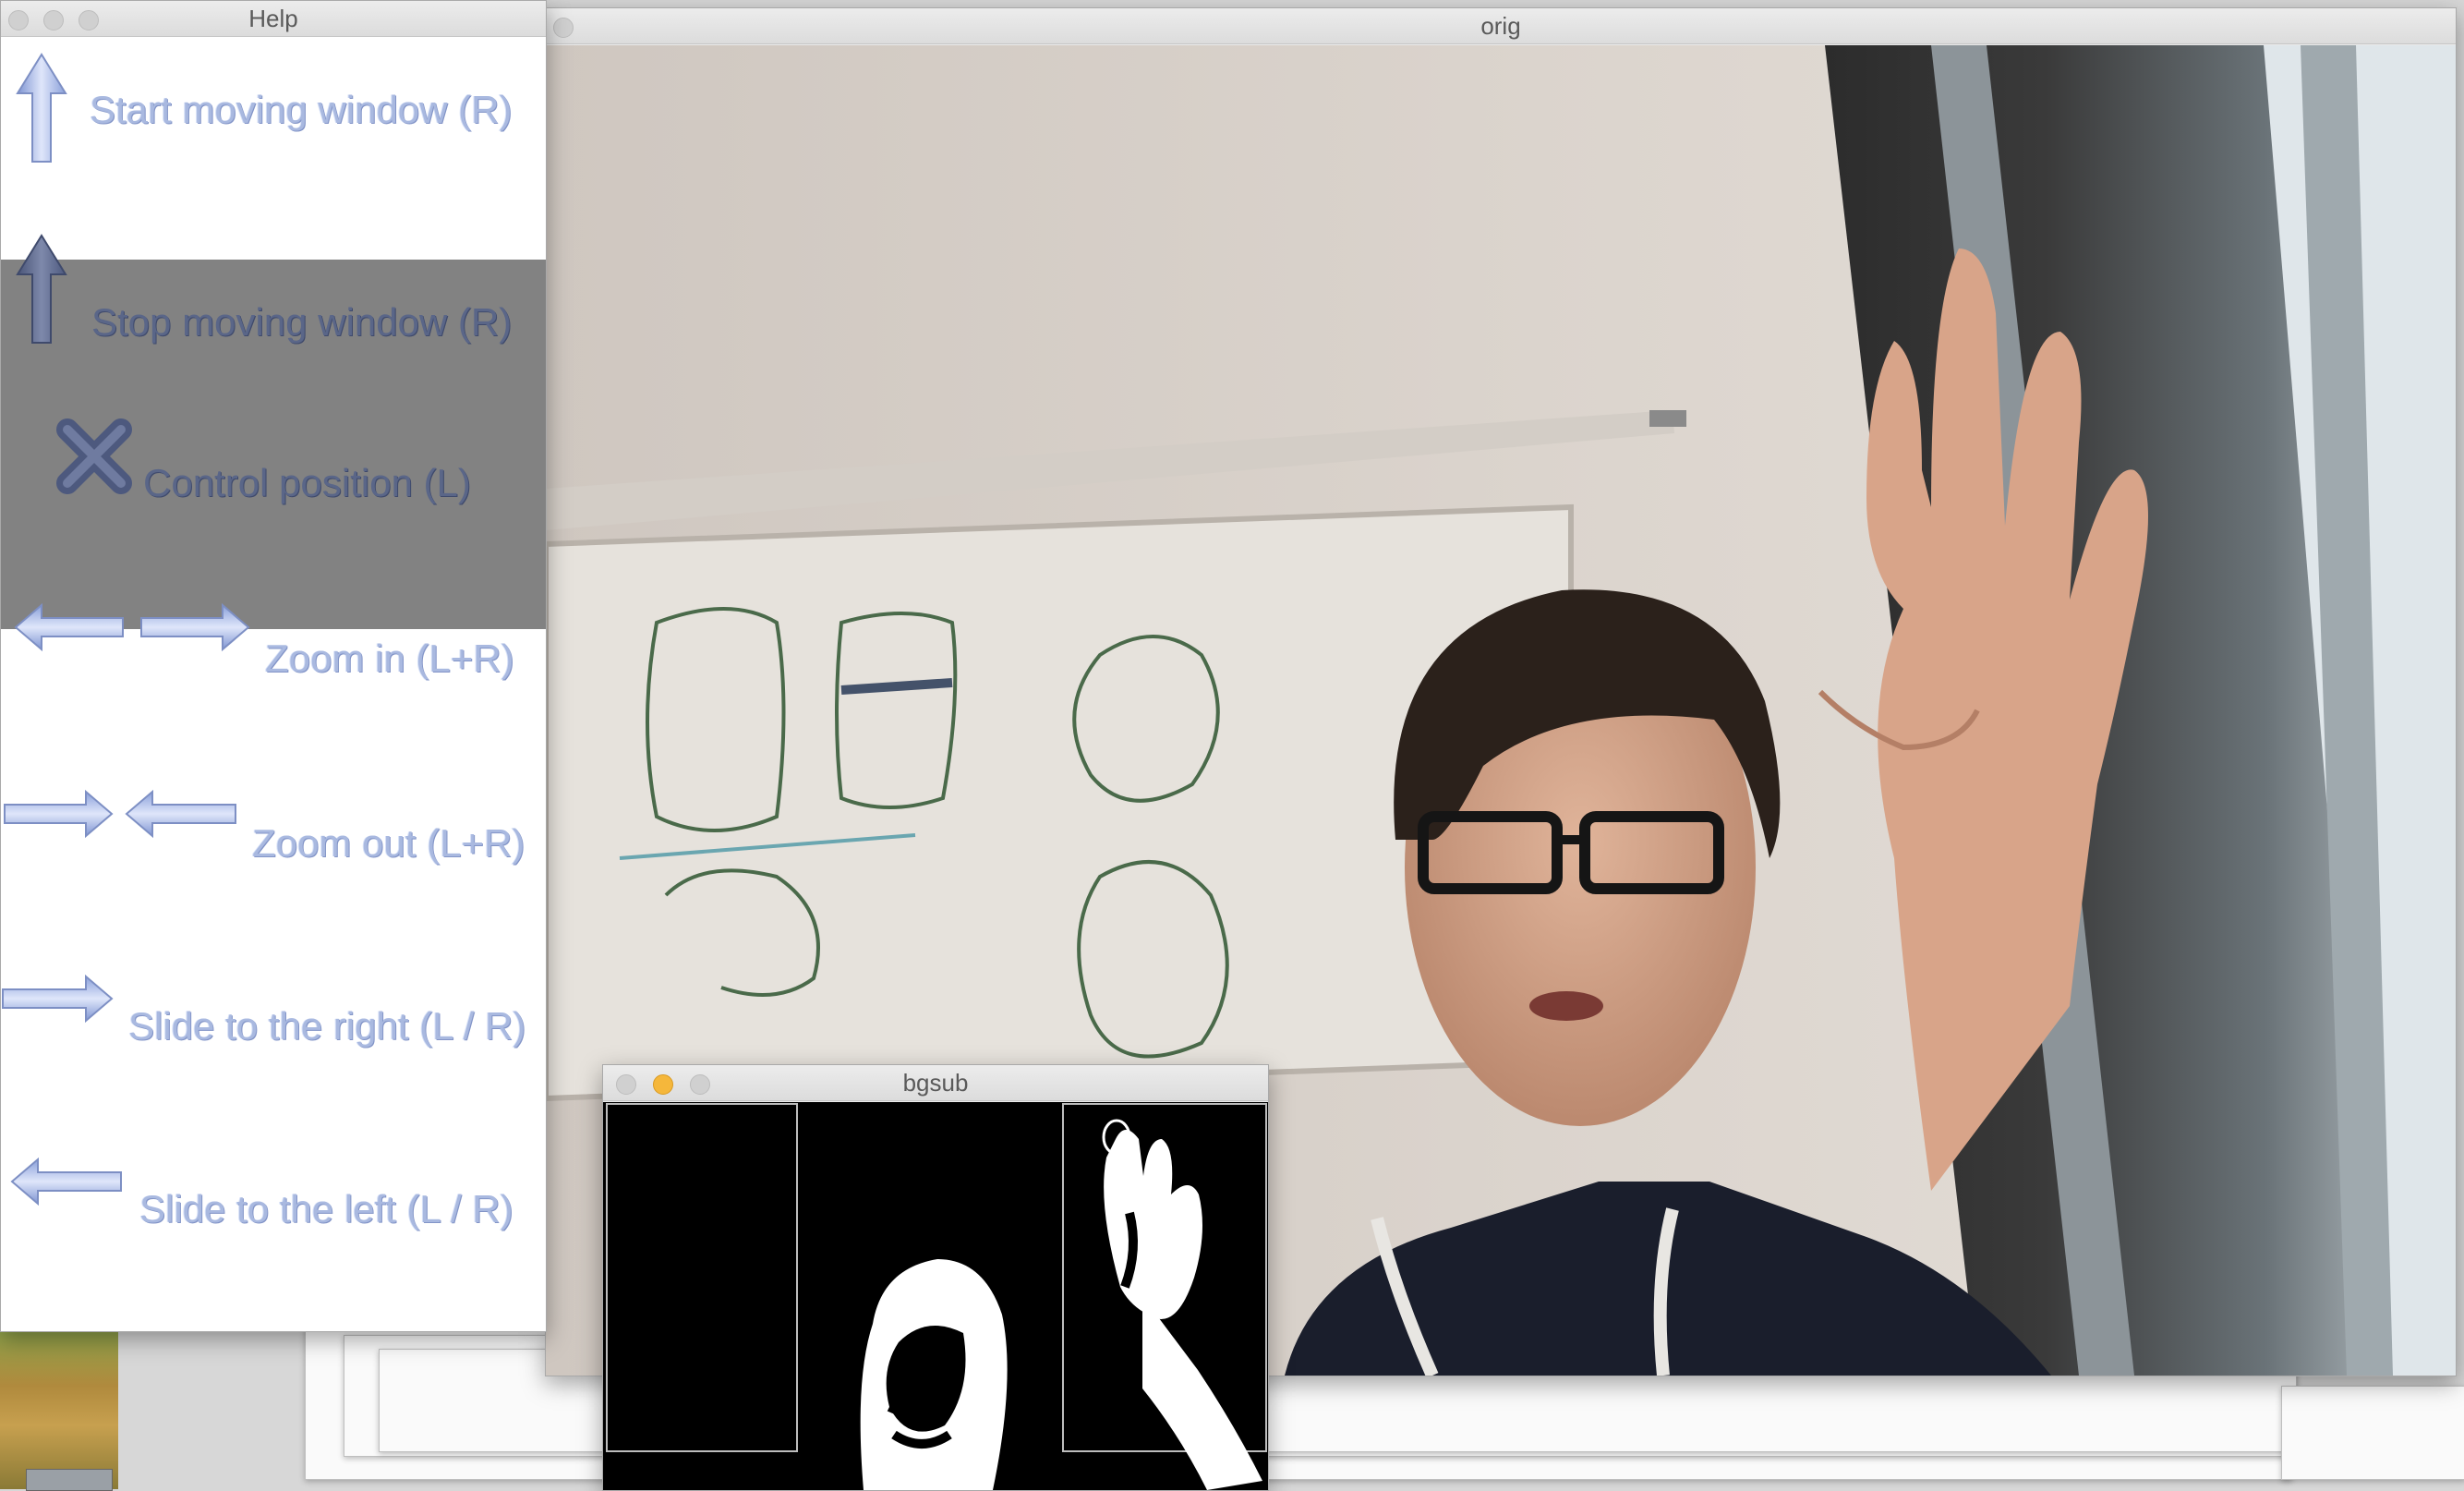  I want to click on x-cross-icon, so click(94, 456).